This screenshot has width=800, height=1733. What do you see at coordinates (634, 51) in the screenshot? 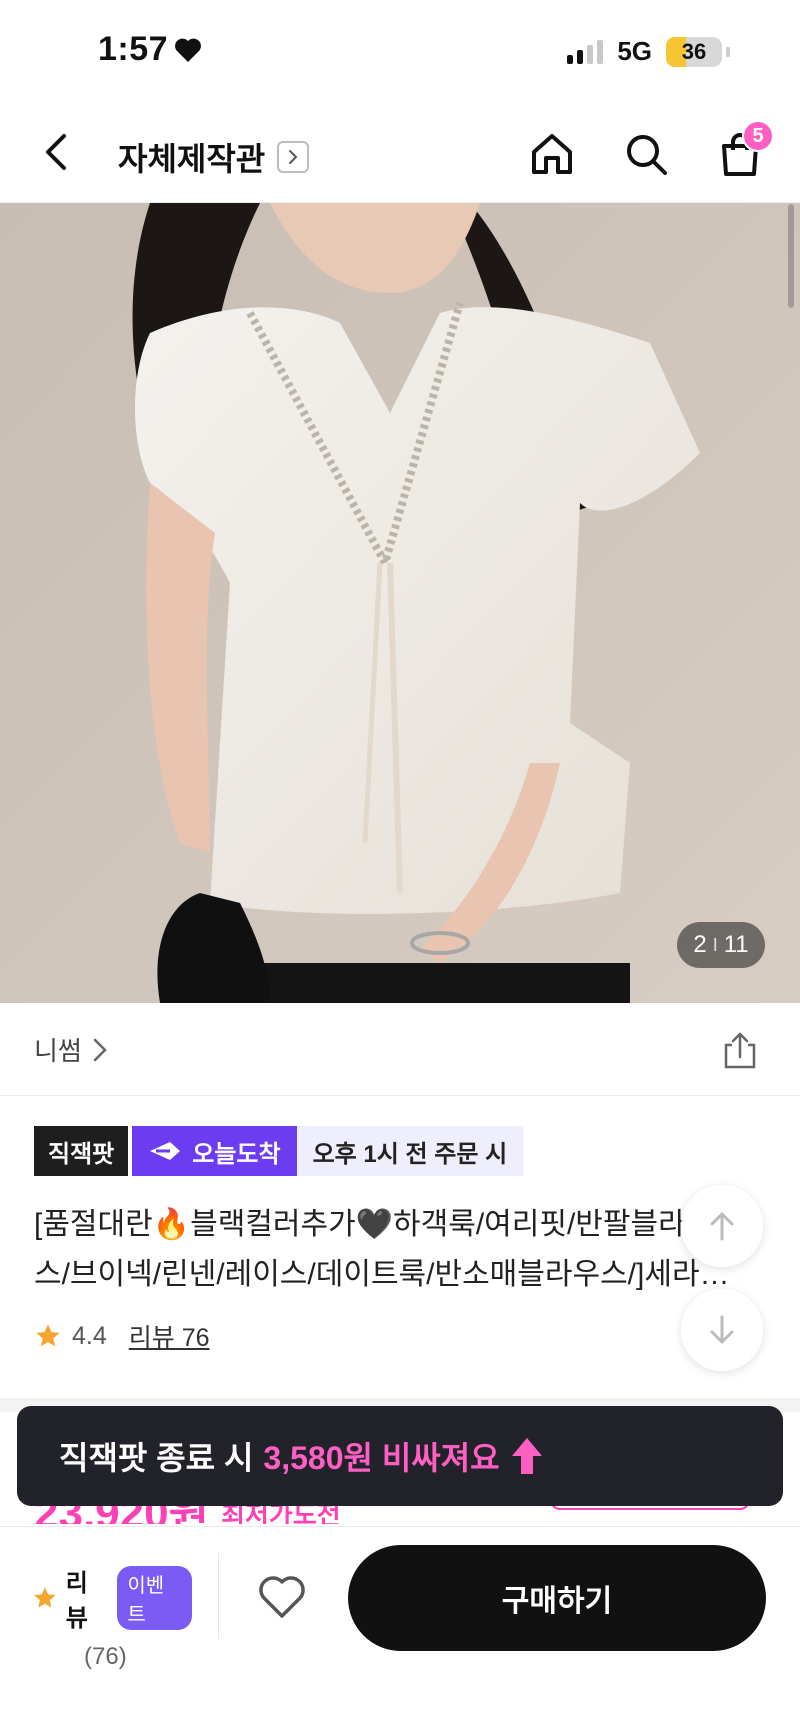
I see `network-label: 5G` at bounding box center [634, 51].